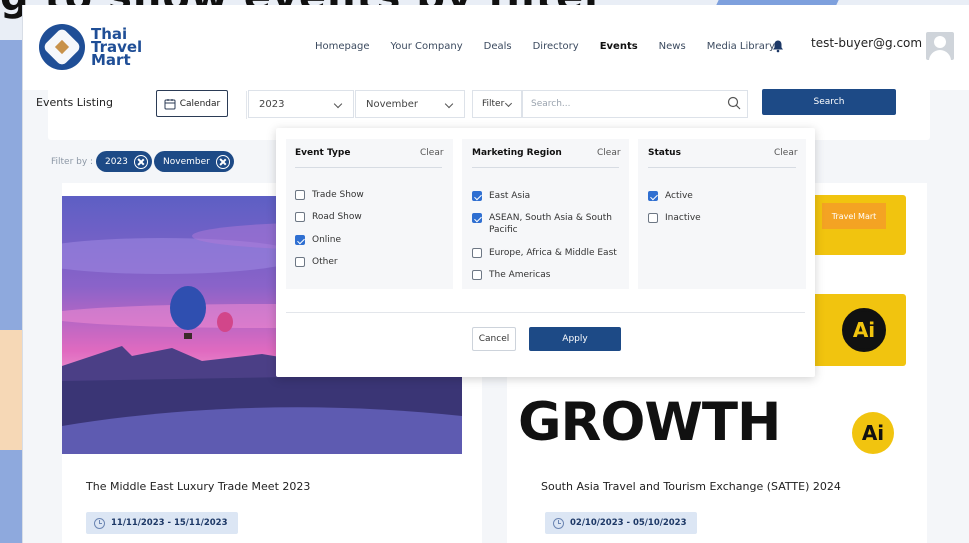 The image size is (969, 543). Describe the element at coordinates (392, 104) in the screenshot. I see `month-select-value: November` at that location.